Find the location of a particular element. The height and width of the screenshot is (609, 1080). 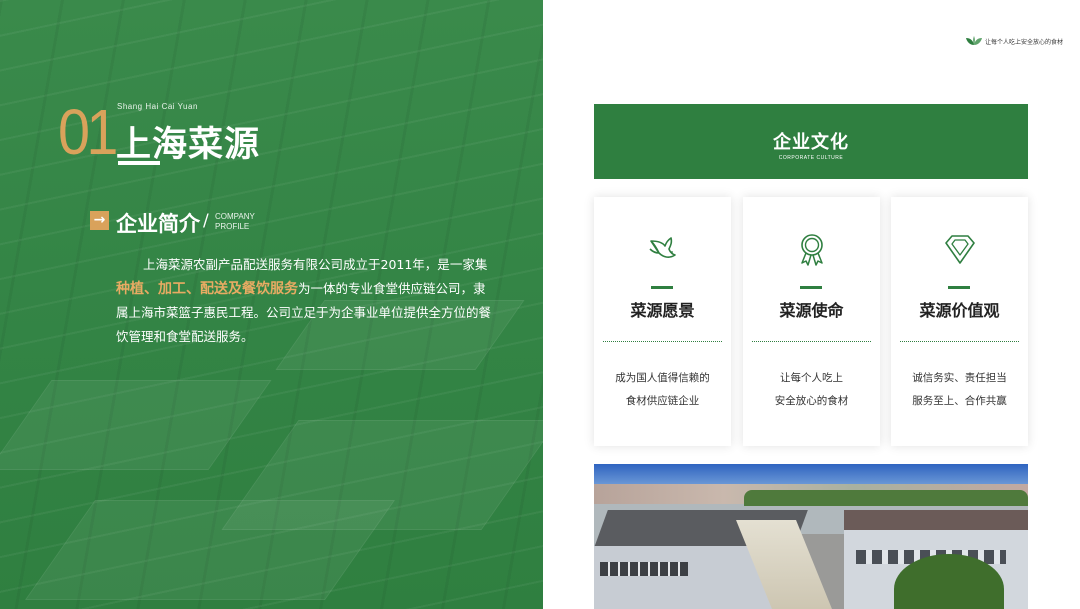

section-number: 01 is located at coordinates (88, 132).